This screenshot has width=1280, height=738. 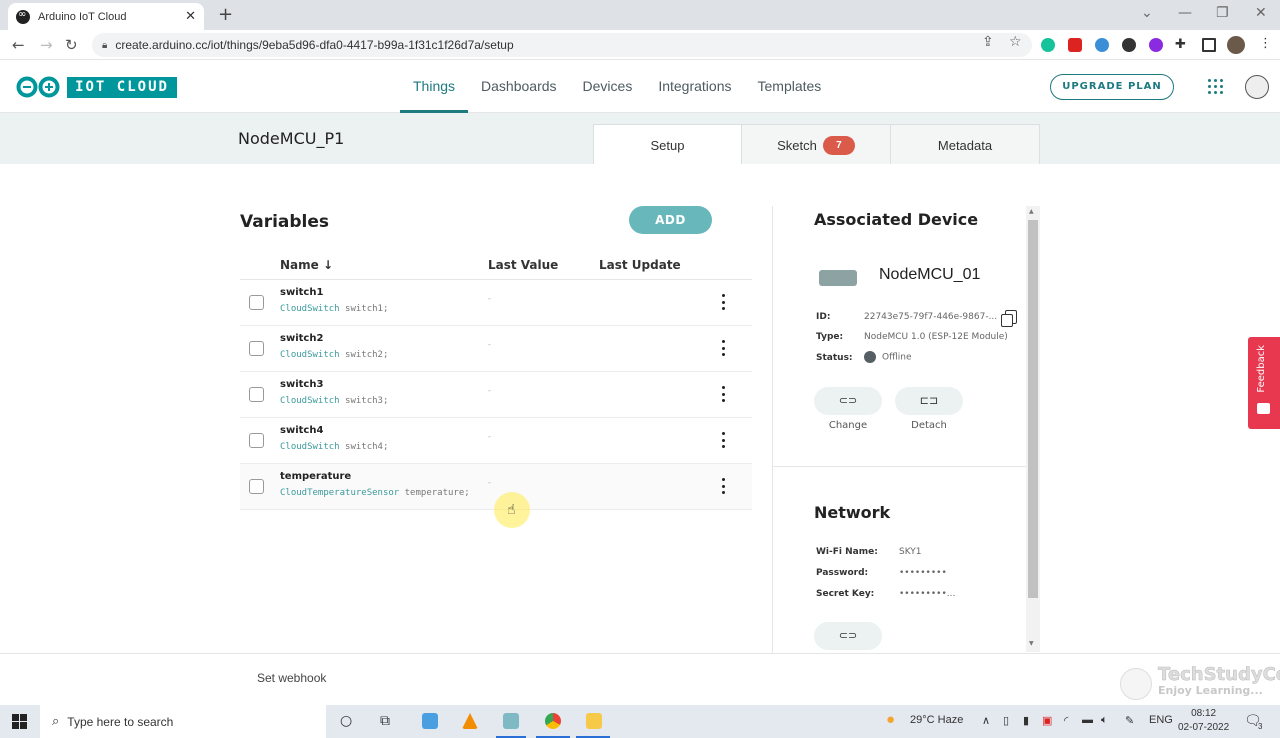 What do you see at coordinates (848, 636) in the screenshot?
I see `change-network-button: ⊂⊃` at bounding box center [848, 636].